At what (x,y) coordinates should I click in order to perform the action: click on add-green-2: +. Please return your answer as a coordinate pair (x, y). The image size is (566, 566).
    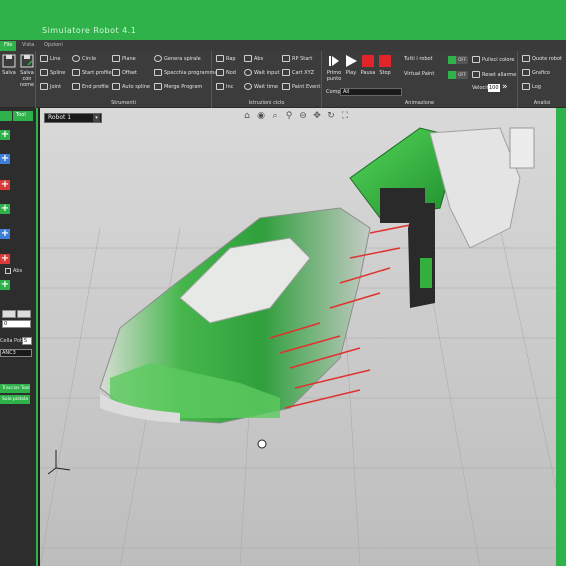
    Looking at the image, I should click on (5, 209).